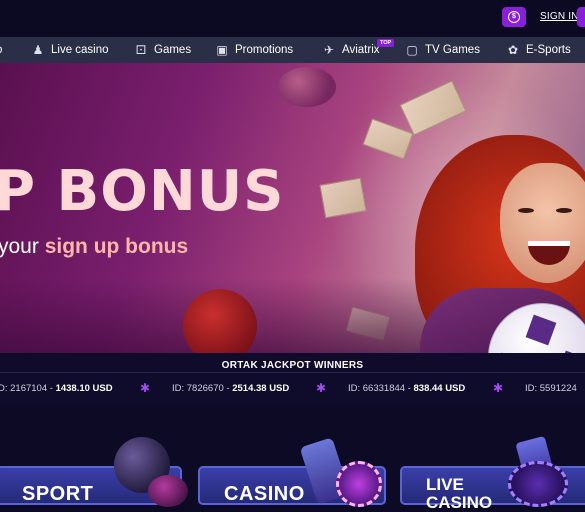 This screenshot has width=585, height=512. What do you see at coordinates (264, 50) in the screenshot?
I see `nav-item-label: Promotions` at bounding box center [264, 50].